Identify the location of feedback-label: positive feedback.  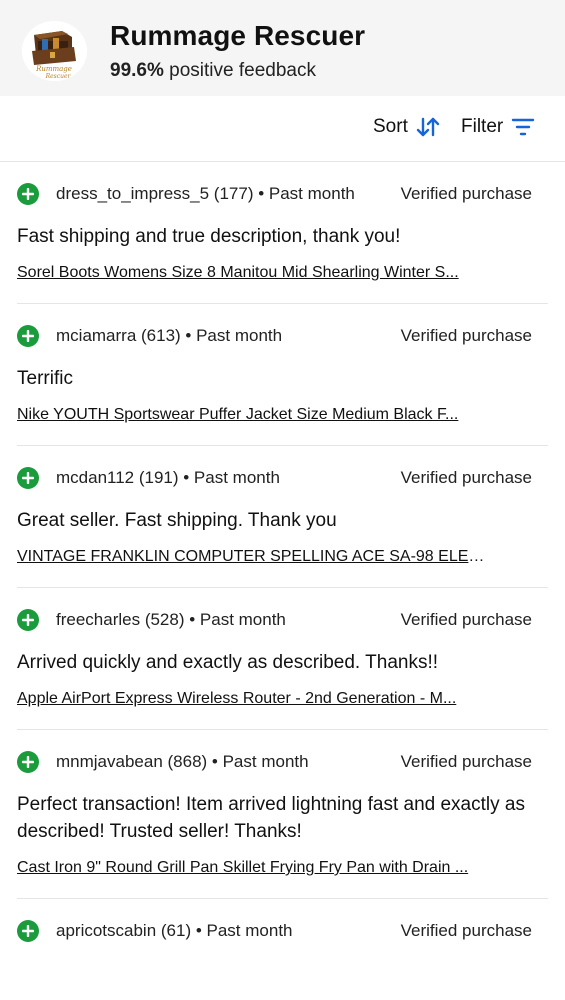
(242, 70).